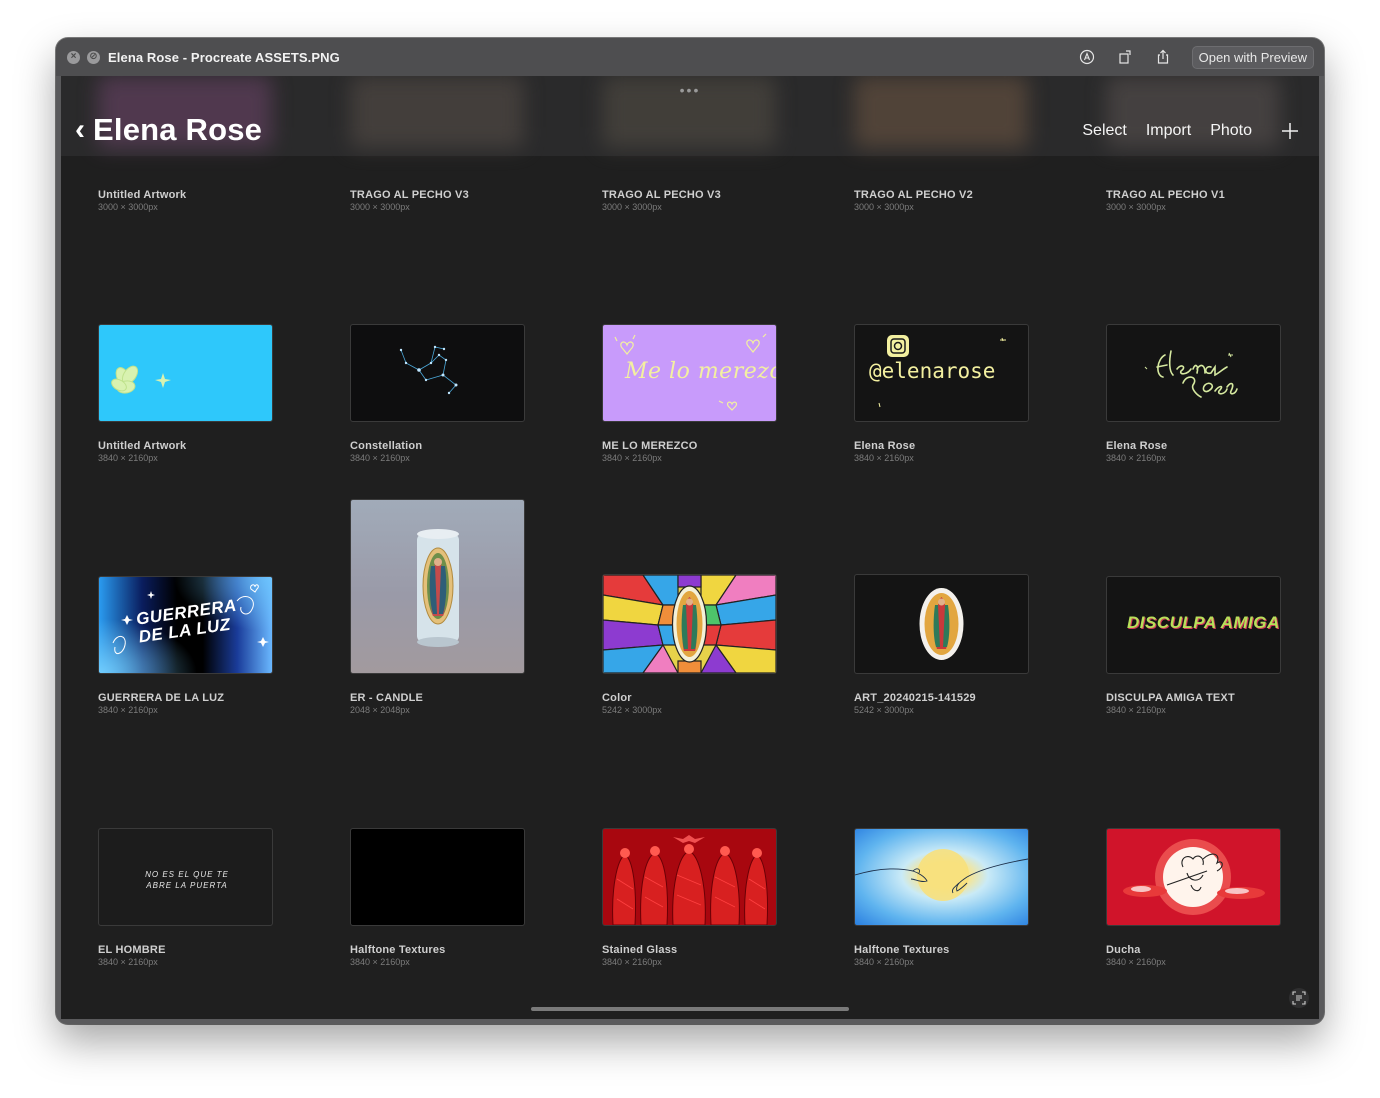  What do you see at coordinates (1163, 57) in the screenshot?
I see `share-icon` at bounding box center [1163, 57].